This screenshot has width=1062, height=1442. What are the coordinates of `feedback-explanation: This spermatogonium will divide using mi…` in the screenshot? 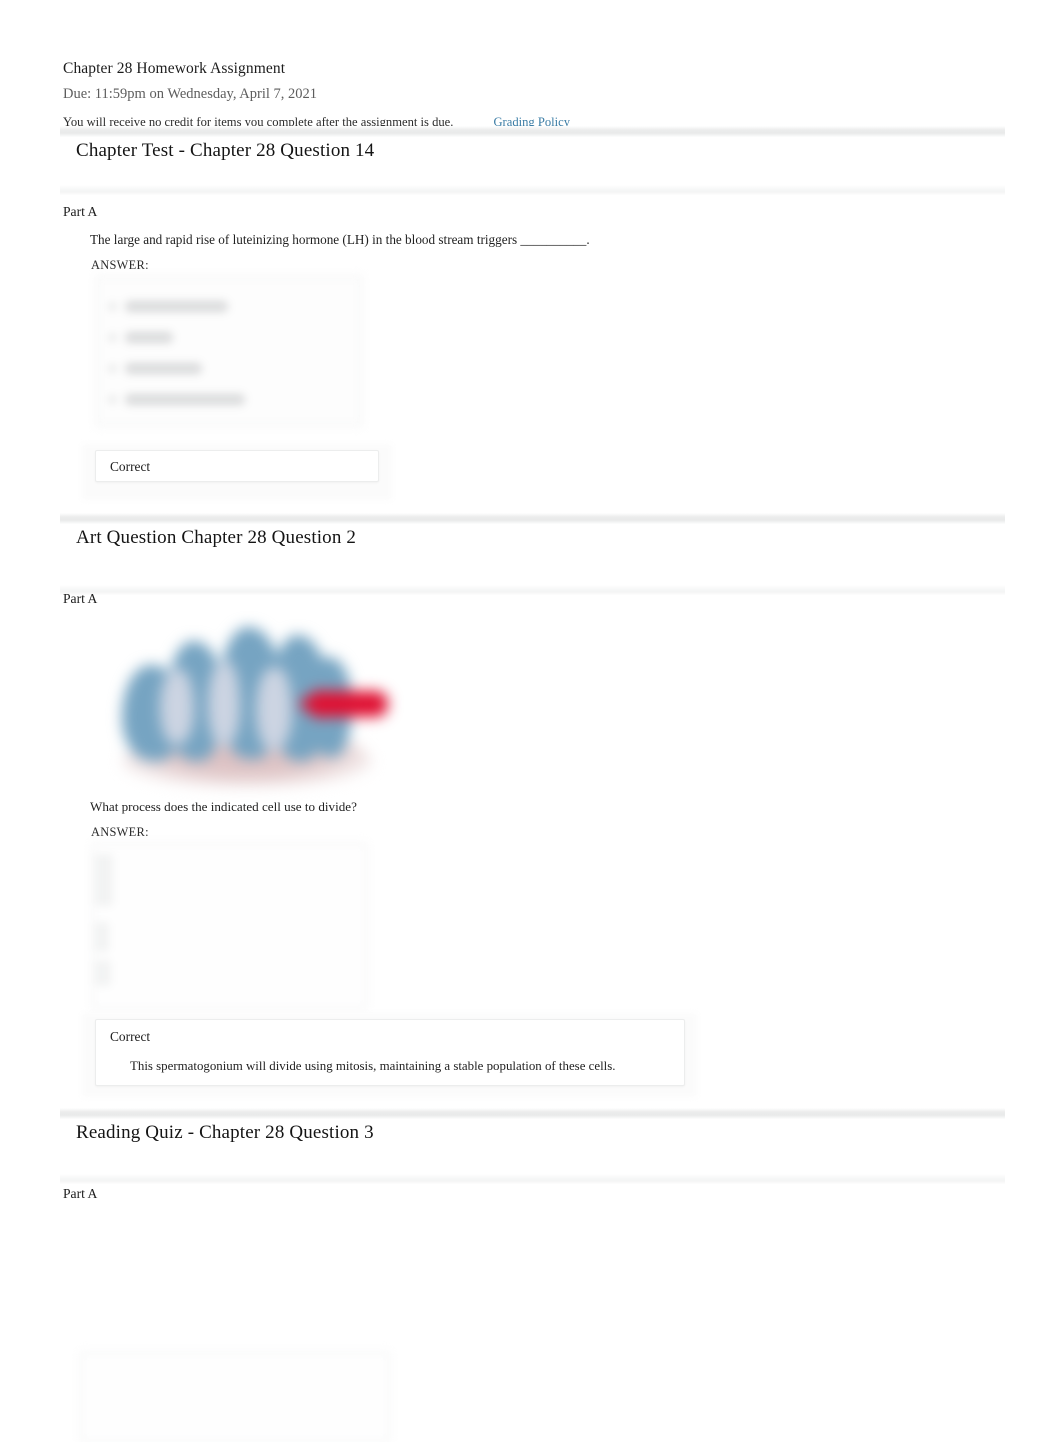 It's located at (373, 1066).